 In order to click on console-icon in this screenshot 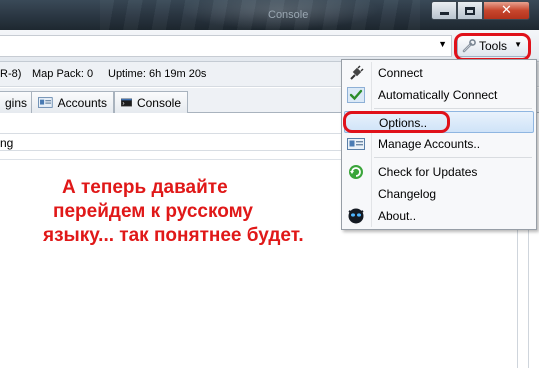, I will do `click(126, 102)`.